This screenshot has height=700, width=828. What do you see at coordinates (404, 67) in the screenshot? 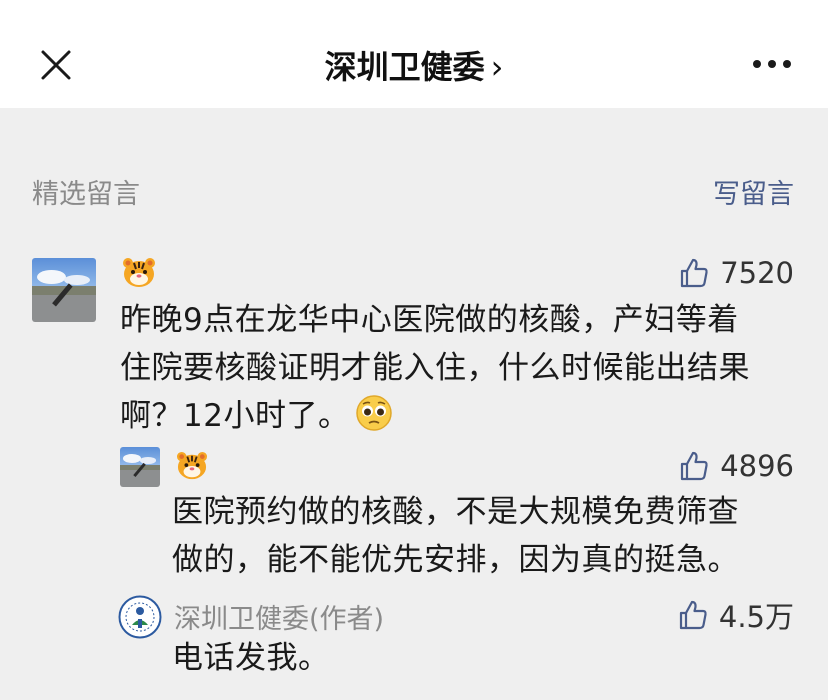
I see `account-title: 深圳卫健委` at bounding box center [404, 67].